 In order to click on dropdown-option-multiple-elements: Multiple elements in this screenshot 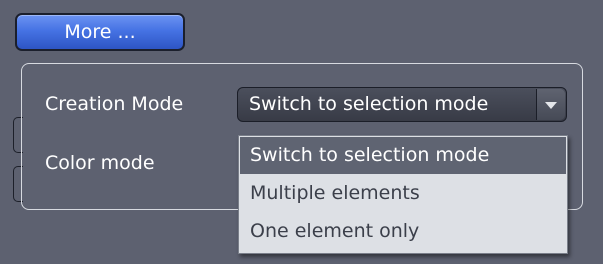, I will do `click(403, 193)`.